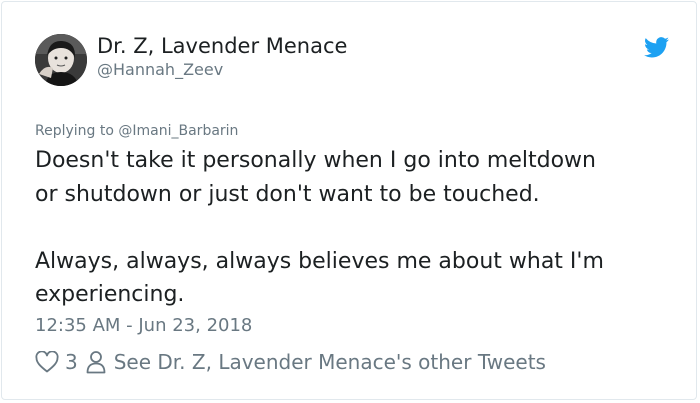 This screenshot has width=700, height=403. What do you see at coordinates (178, 131) in the screenshot?
I see `reply-to-handle: @Imani_Barbarin` at bounding box center [178, 131].